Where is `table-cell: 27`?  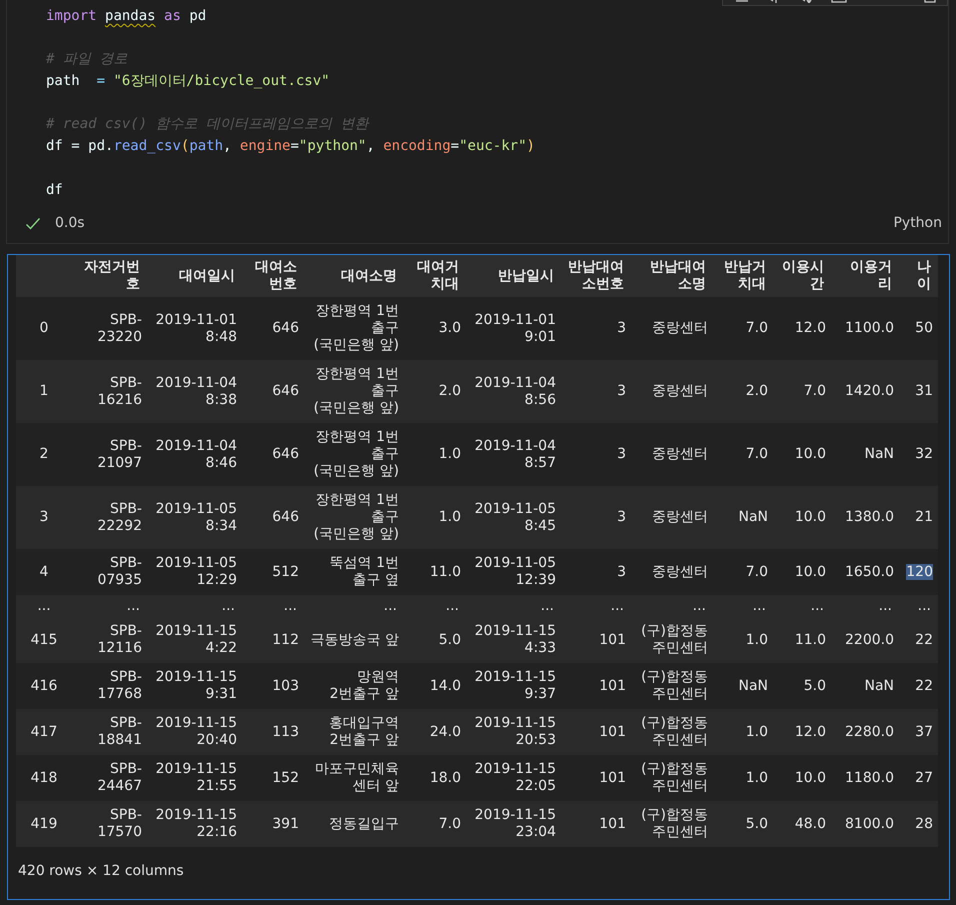 table-cell: 27 is located at coordinates (918, 778).